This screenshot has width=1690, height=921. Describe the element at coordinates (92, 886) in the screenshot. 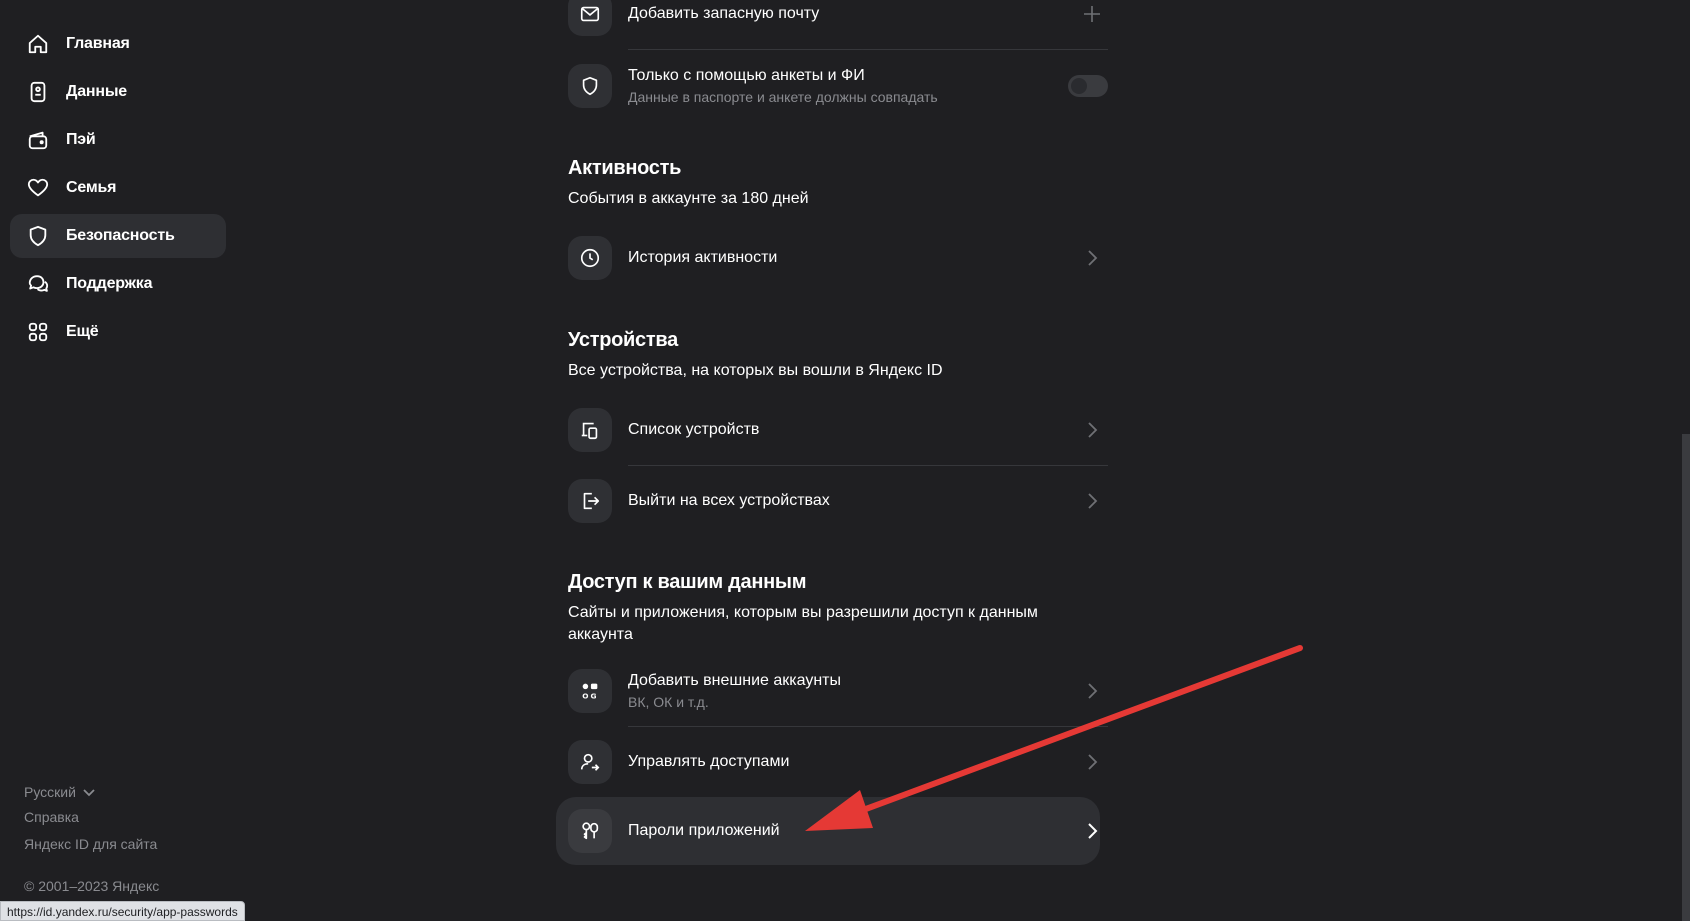

I see `copyright: © 2001–2023 Яндекс` at that location.